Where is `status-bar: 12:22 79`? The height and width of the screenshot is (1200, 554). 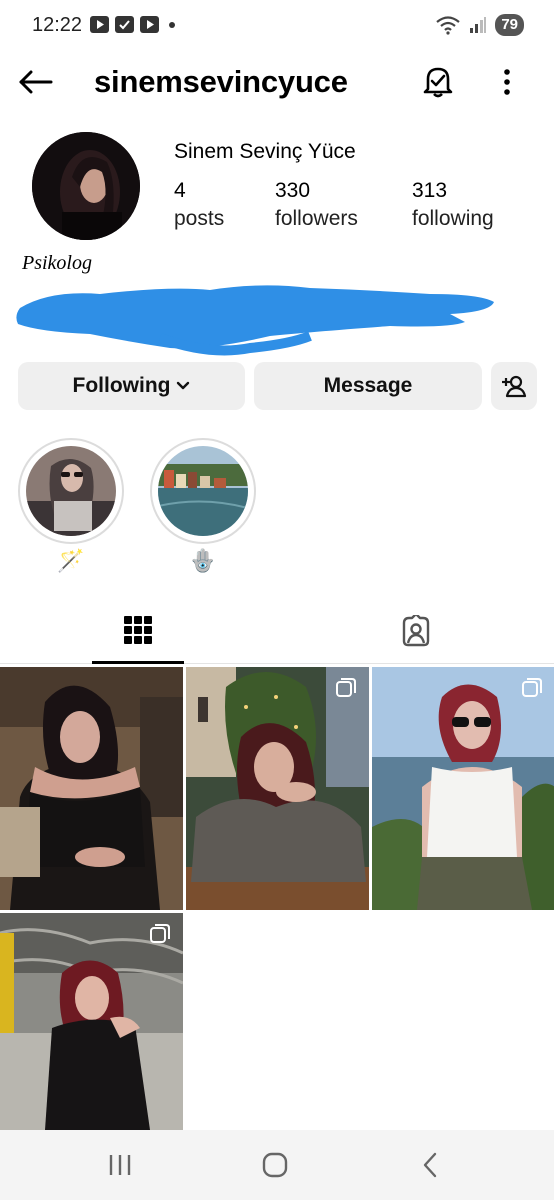 status-bar: 12:22 79 is located at coordinates (277, 26).